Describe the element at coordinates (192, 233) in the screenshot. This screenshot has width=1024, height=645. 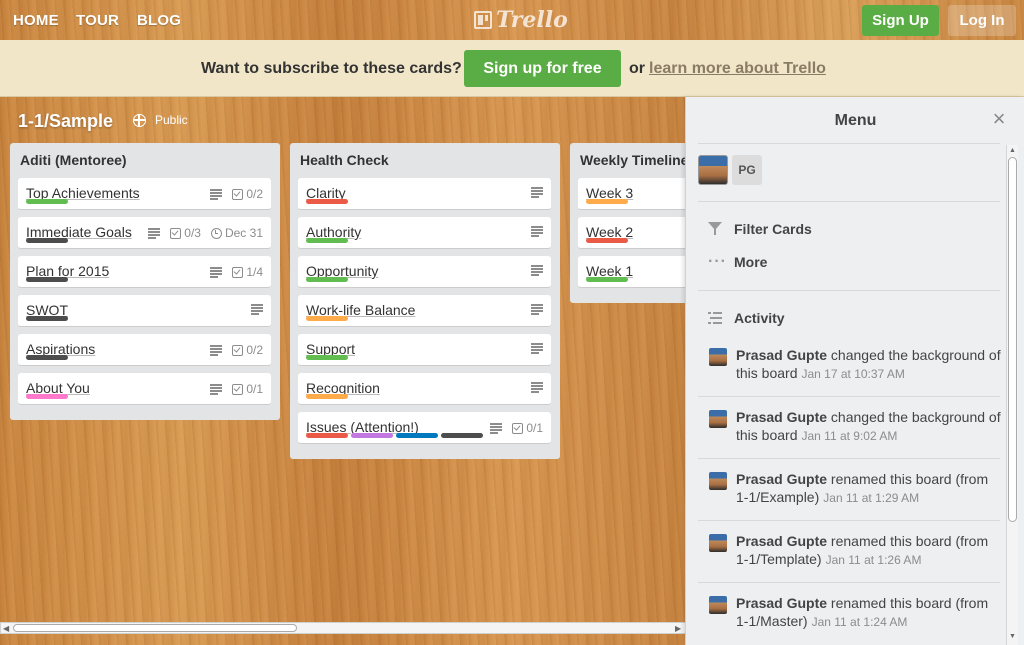
I see `checklist-count: 0/3` at that location.